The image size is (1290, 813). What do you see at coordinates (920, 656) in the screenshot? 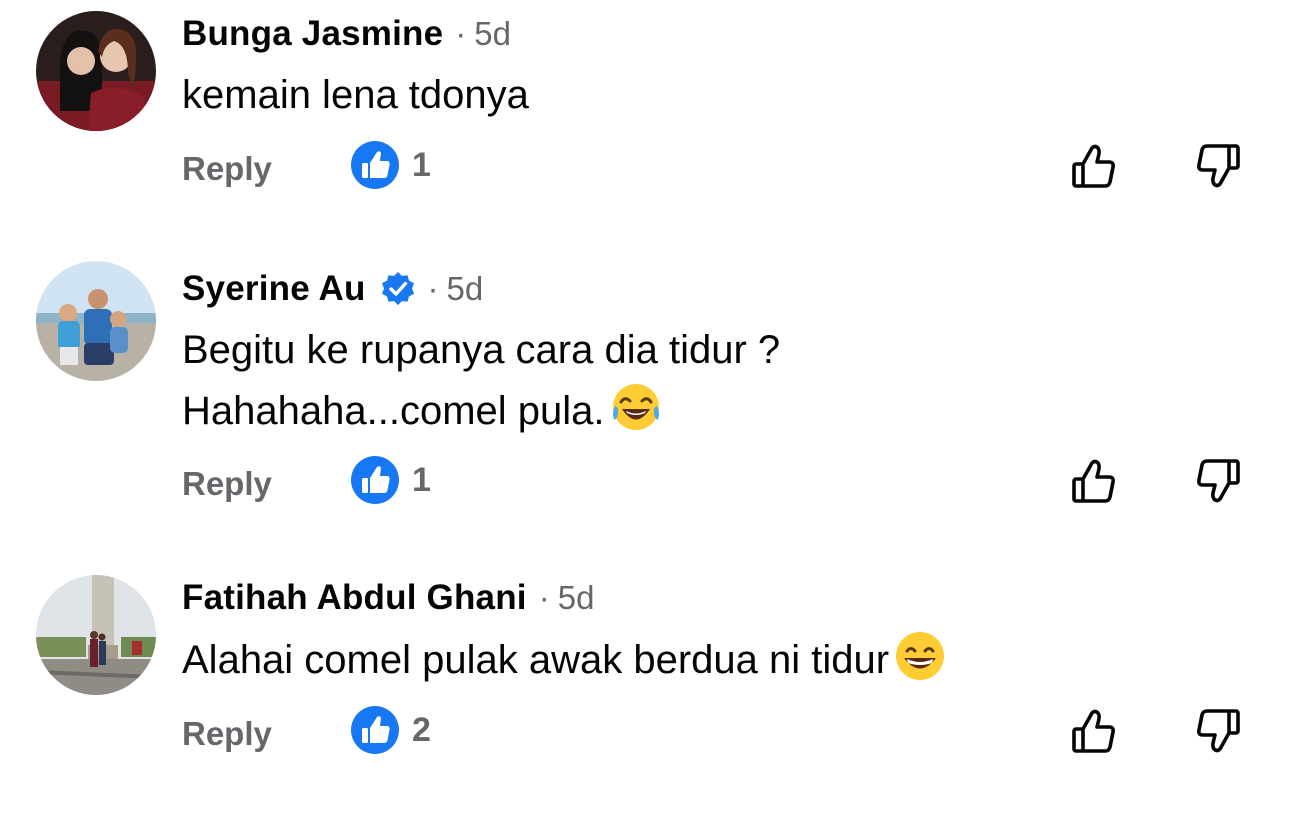
I see `grinning-face-with-smiling-eyes-icon` at bounding box center [920, 656].